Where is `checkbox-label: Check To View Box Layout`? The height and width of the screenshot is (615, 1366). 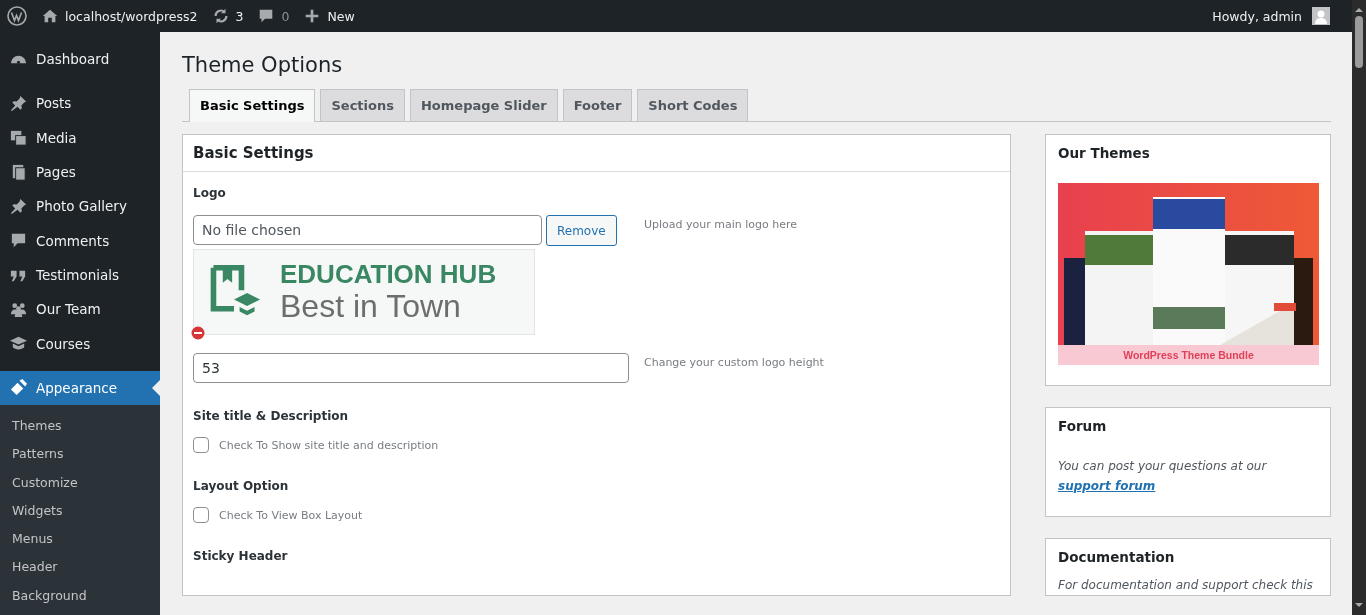 checkbox-label: Check To View Box Layout is located at coordinates (291, 515).